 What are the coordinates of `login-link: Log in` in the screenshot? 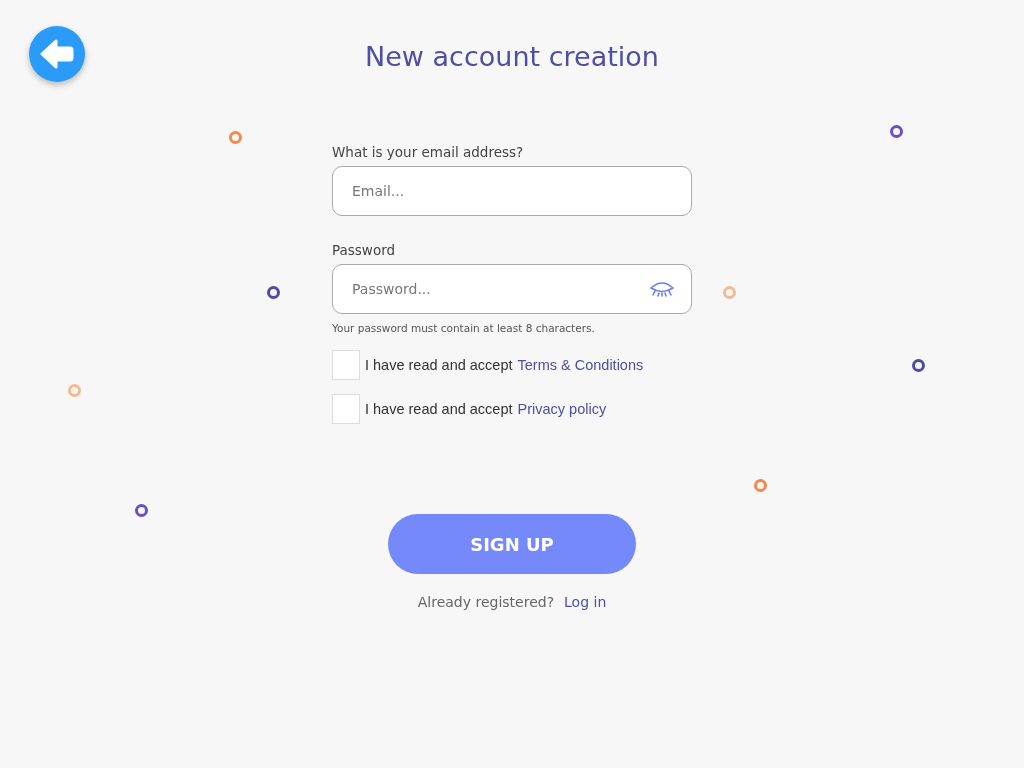 It's located at (585, 602).